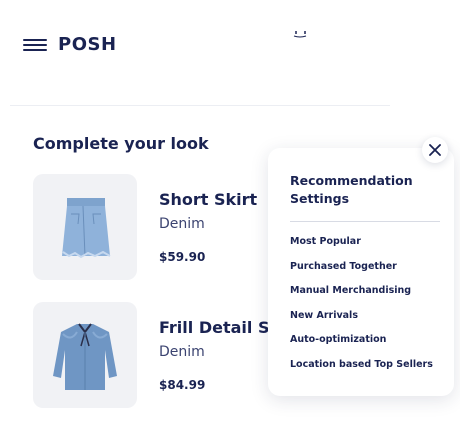  I want to click on option-purchased-together: Purchased Together, so click(361, 272).